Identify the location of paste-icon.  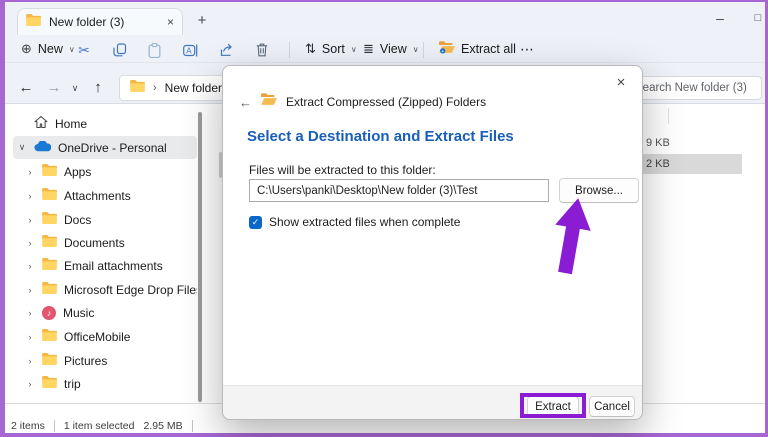
(154, 50).